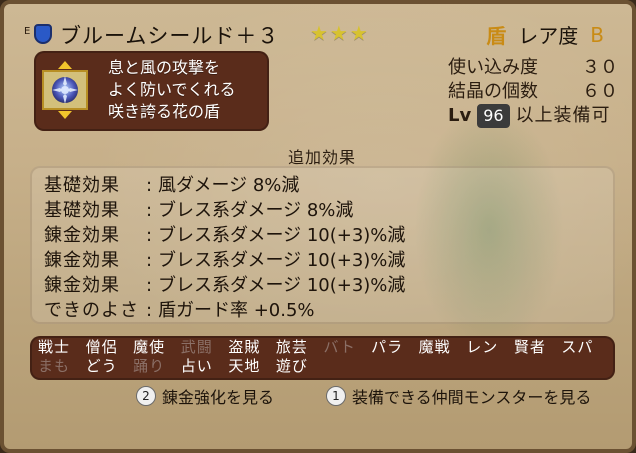  Describe the element at coordinates (320, 396) in the screenshot. I see `footer-hints: 2 錬金強化を見る 1 装備できる仲間モンスターを見る` at that location.